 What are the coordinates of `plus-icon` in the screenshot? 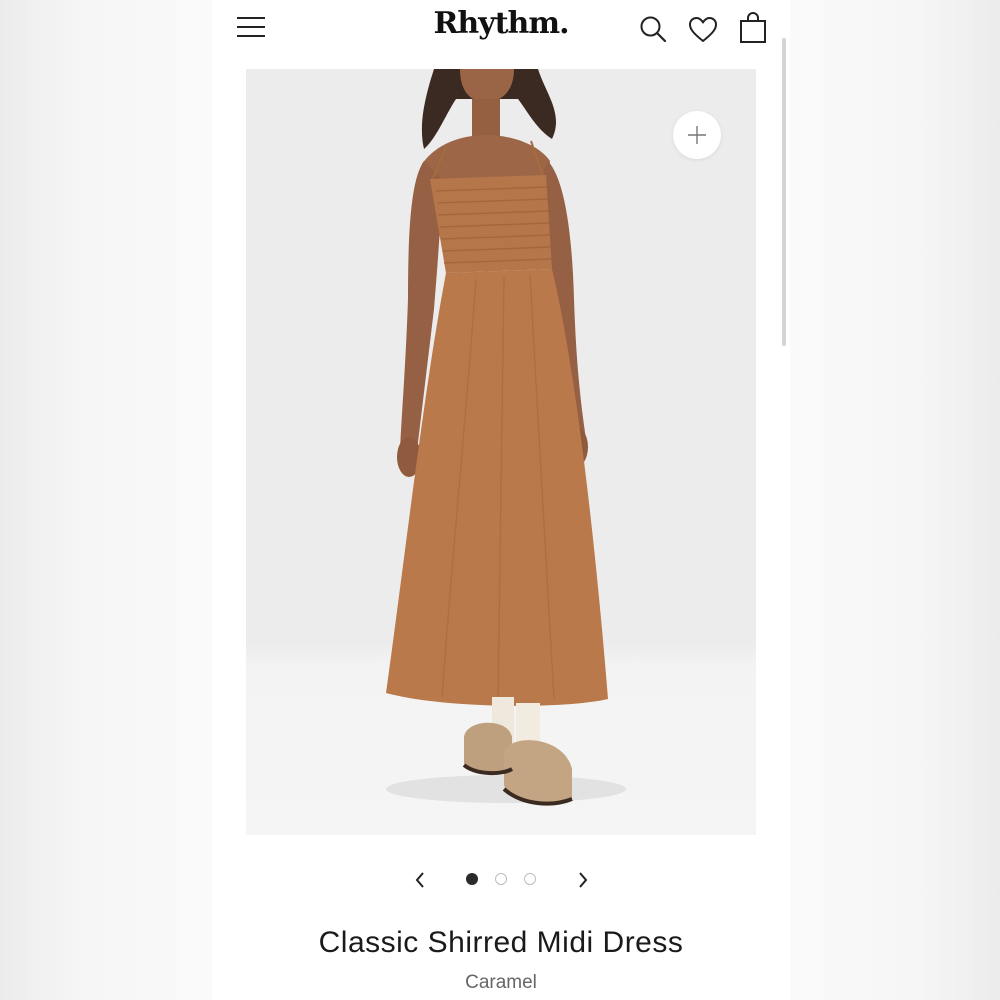 It's located at (697, 135).